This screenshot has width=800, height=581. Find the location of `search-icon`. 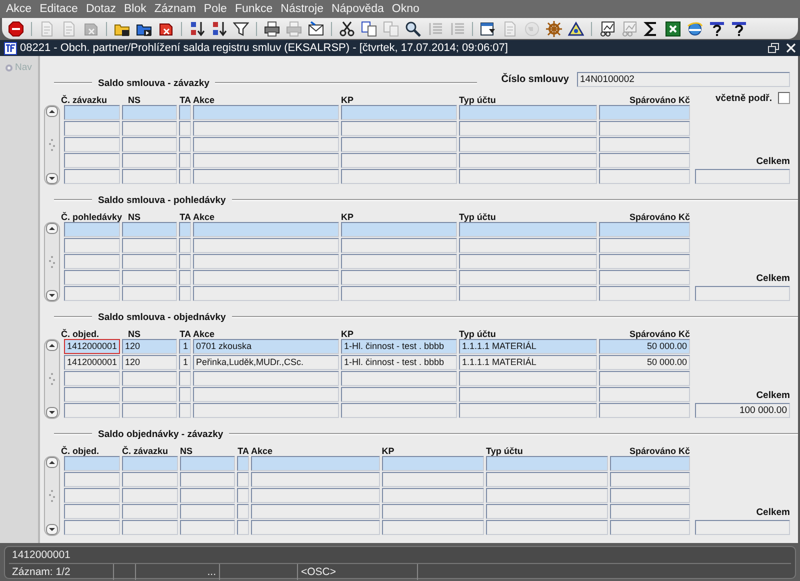

search-icon is located at coordinates (413, 28).